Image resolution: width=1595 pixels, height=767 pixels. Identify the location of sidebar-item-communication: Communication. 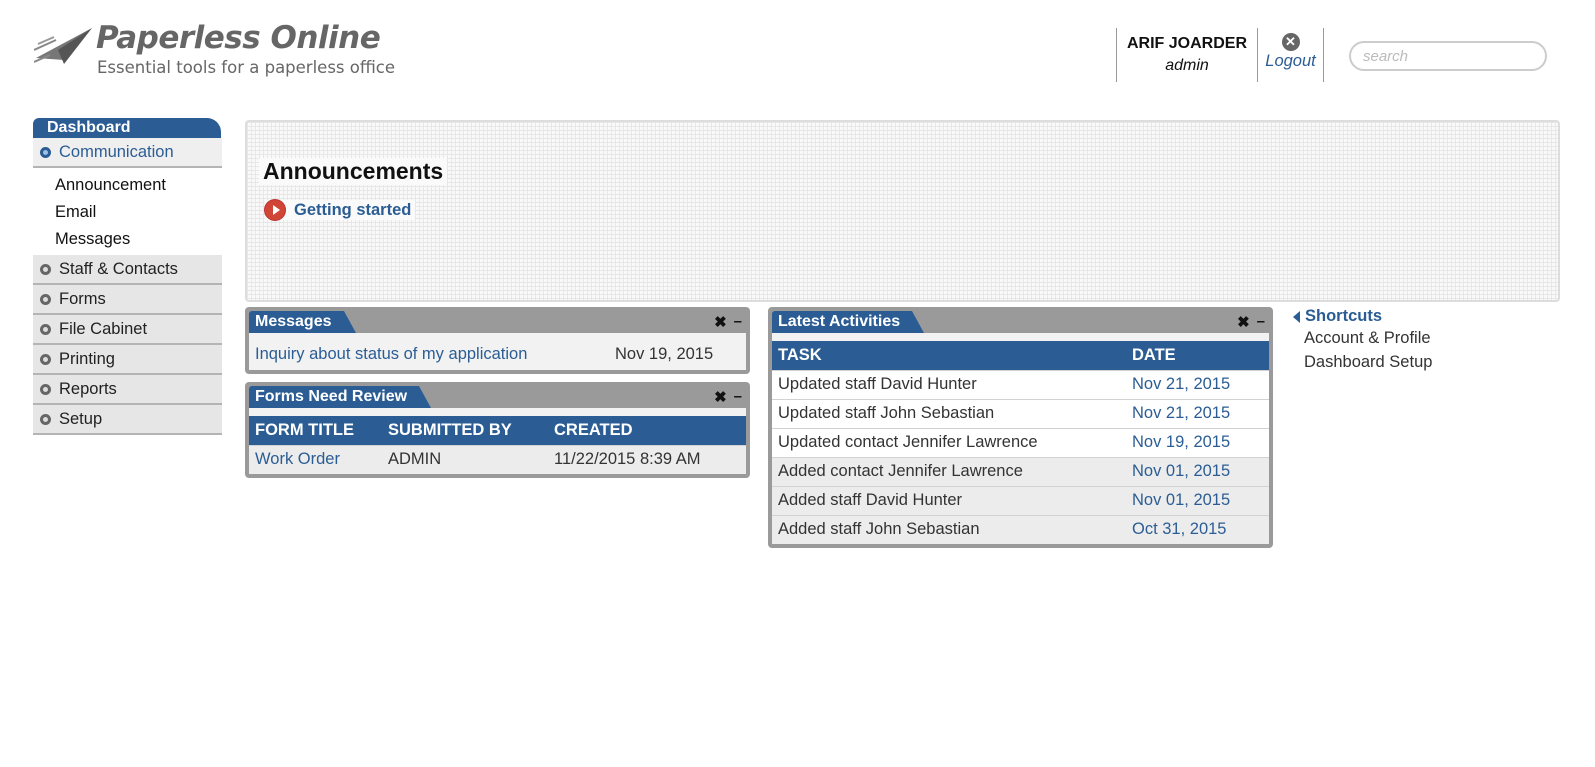
(127, 153).